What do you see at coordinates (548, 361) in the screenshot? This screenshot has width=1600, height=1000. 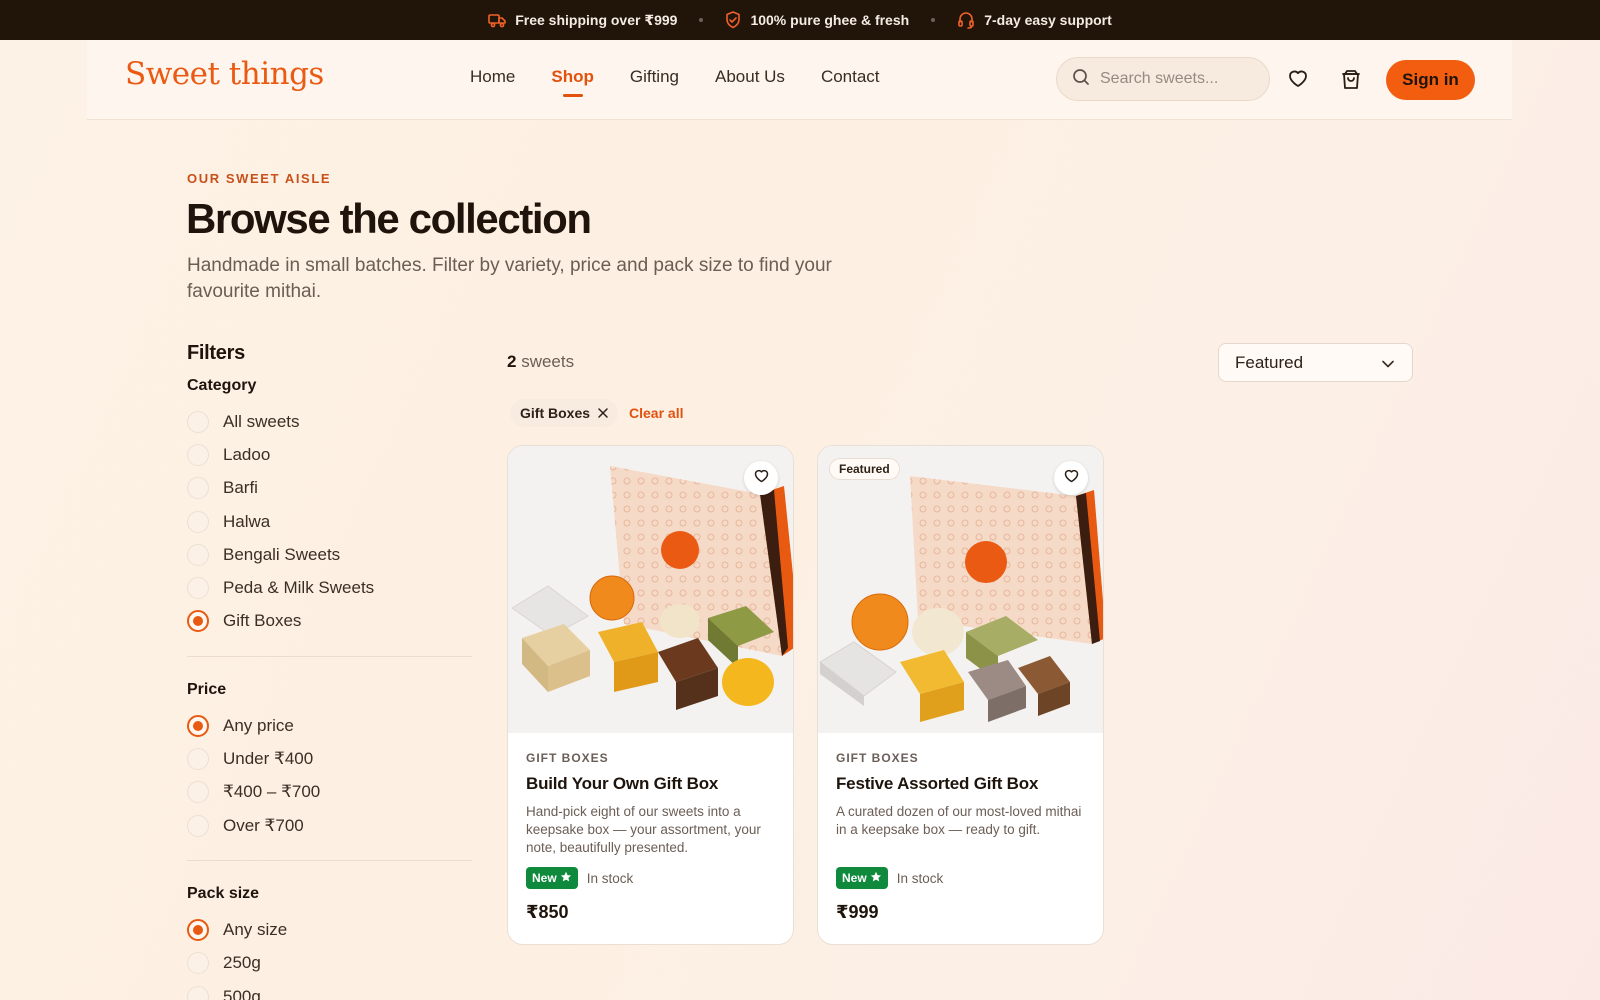 I see `results-count-label: sweets` at bounding box center [548, 361].